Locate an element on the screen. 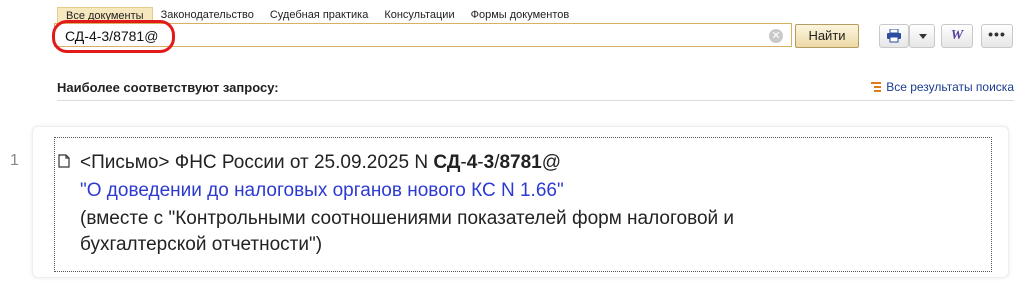  tab-document-forms: Формы документов is located at coordinates (520, 15).